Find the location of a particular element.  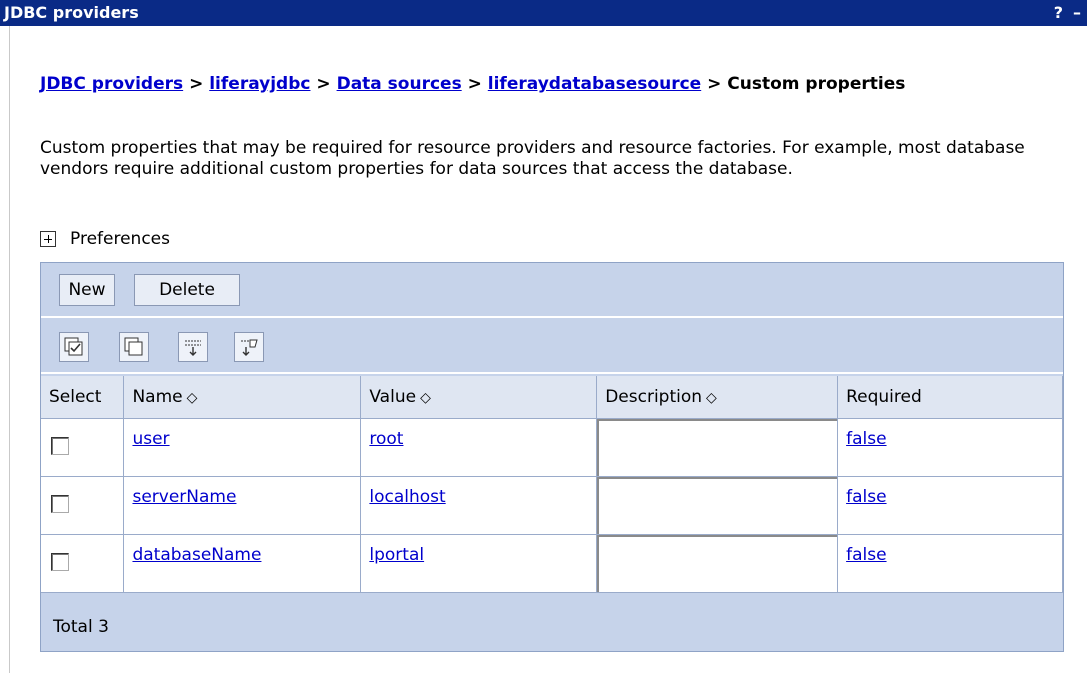

name-cell: serverName is located at coordinates (242, 505).